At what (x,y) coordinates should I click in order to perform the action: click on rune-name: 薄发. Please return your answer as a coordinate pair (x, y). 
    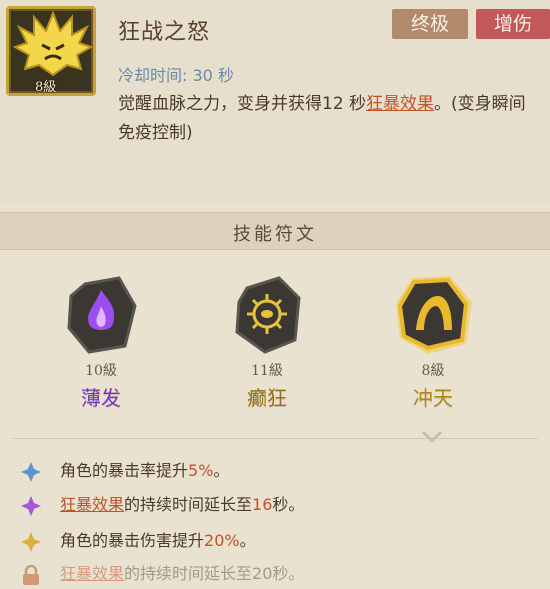
    Looking at the image, I should click on (101, 398).